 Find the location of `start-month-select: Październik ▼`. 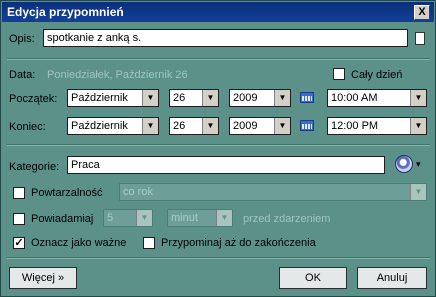

start-month-select: Październik ▼ is located at coordinates (113, 98).